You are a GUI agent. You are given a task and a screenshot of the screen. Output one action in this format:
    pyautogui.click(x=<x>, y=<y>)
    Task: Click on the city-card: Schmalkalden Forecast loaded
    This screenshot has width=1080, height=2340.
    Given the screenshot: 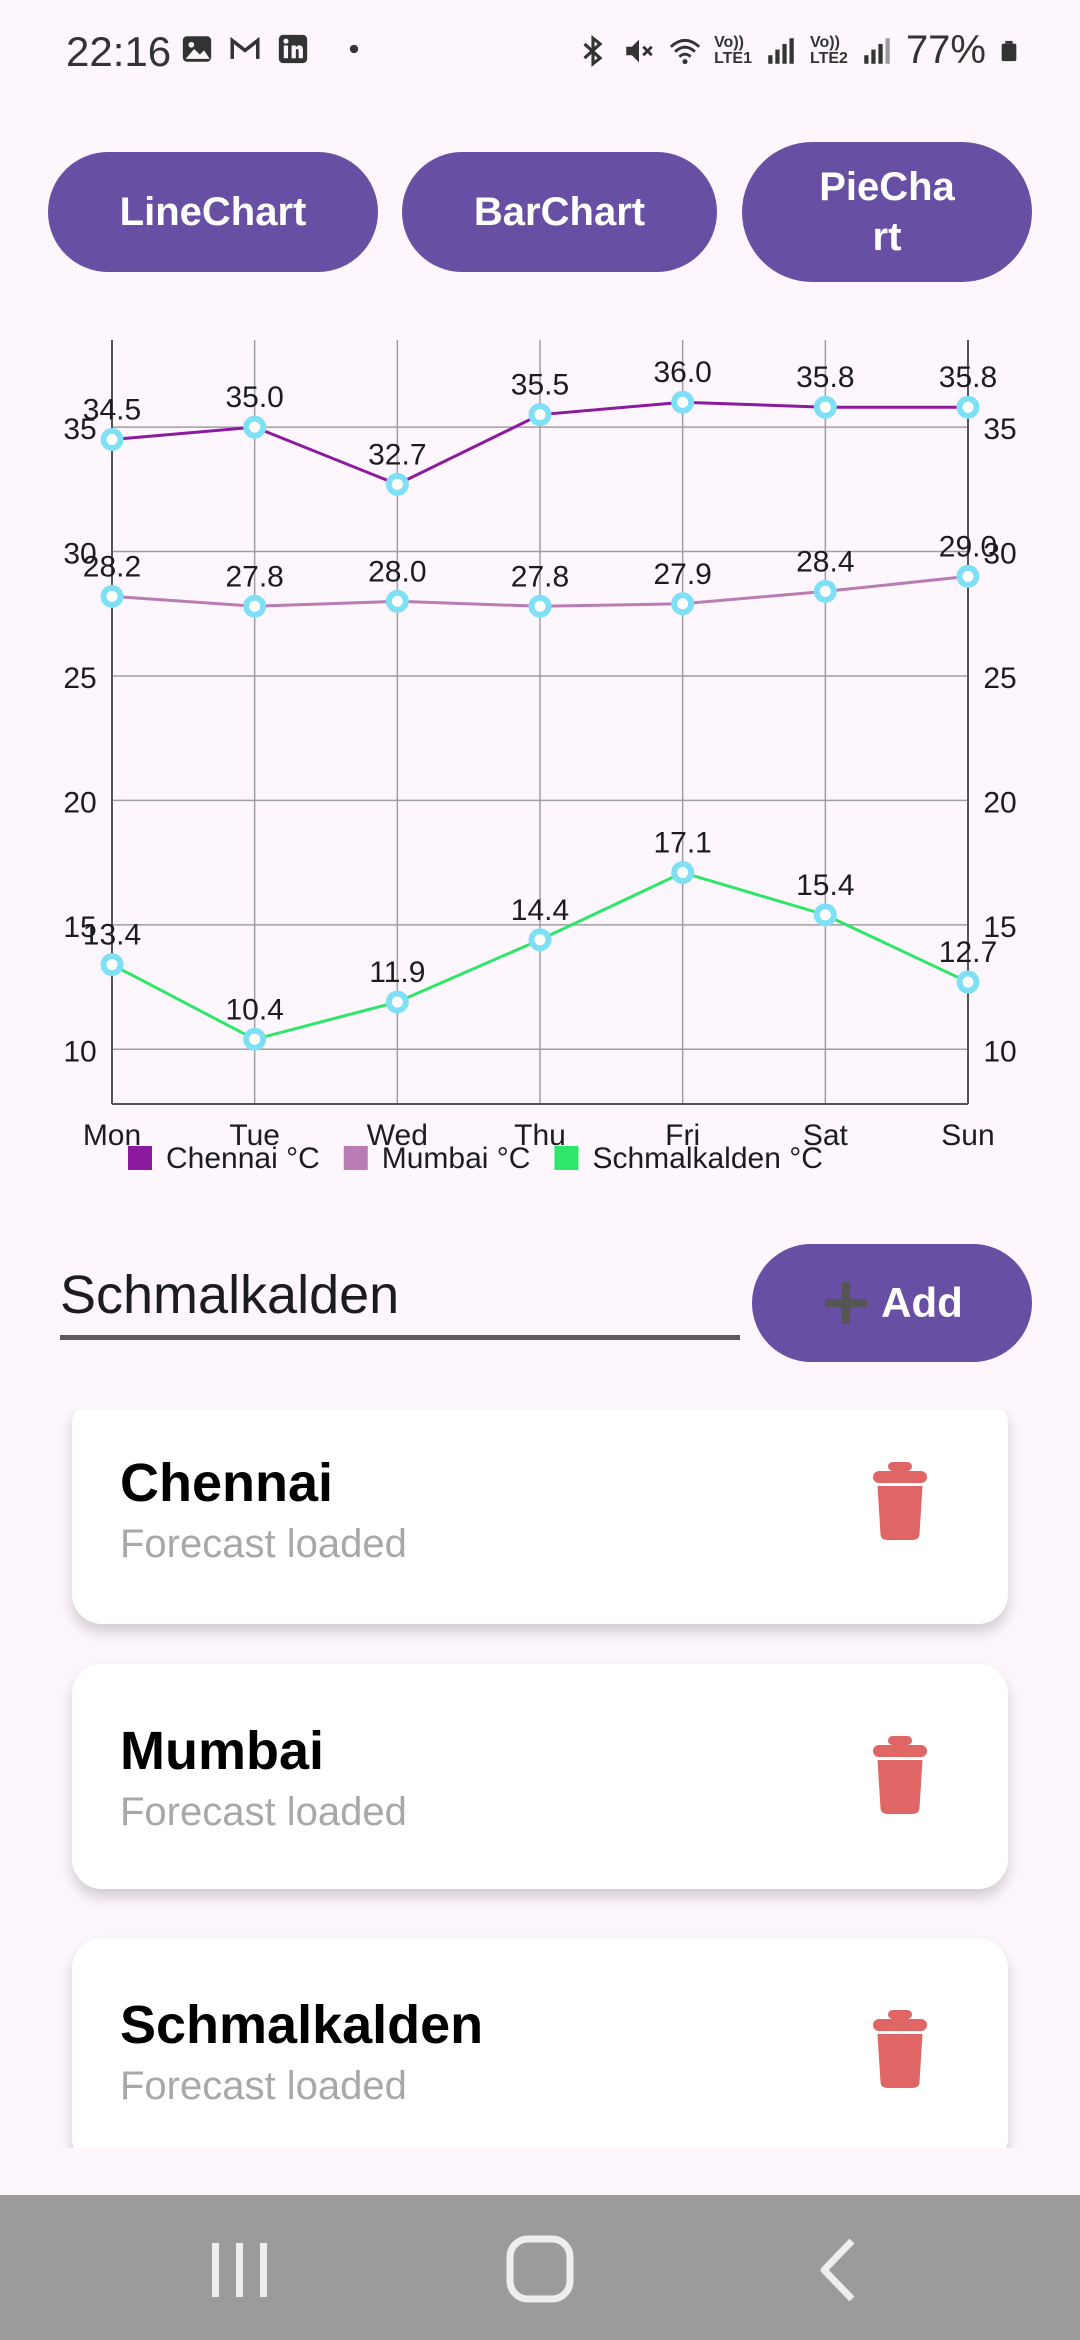 What is the action you would take?
    pyautogui.click(x=540, y=2043)
    